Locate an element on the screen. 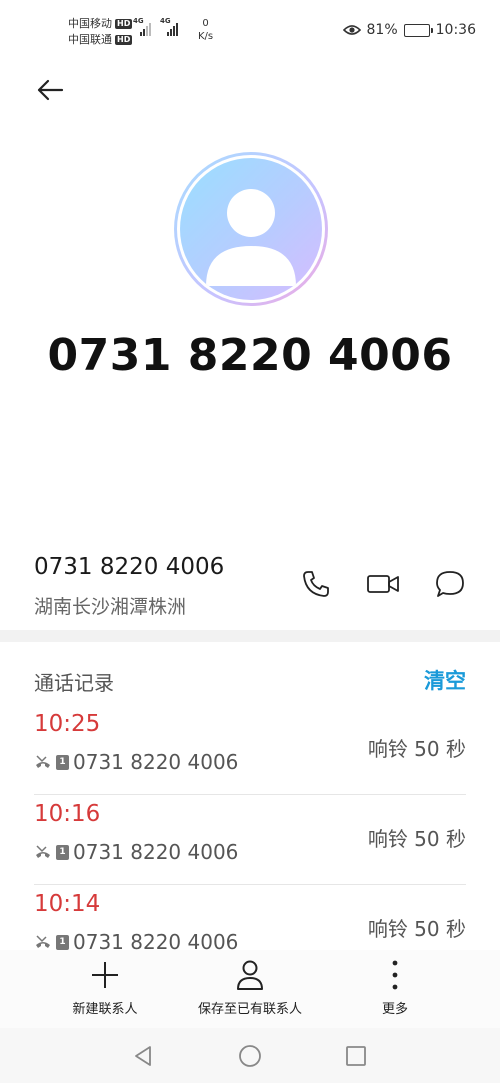  more-vertical-icon is located at coordinates (395, 975).